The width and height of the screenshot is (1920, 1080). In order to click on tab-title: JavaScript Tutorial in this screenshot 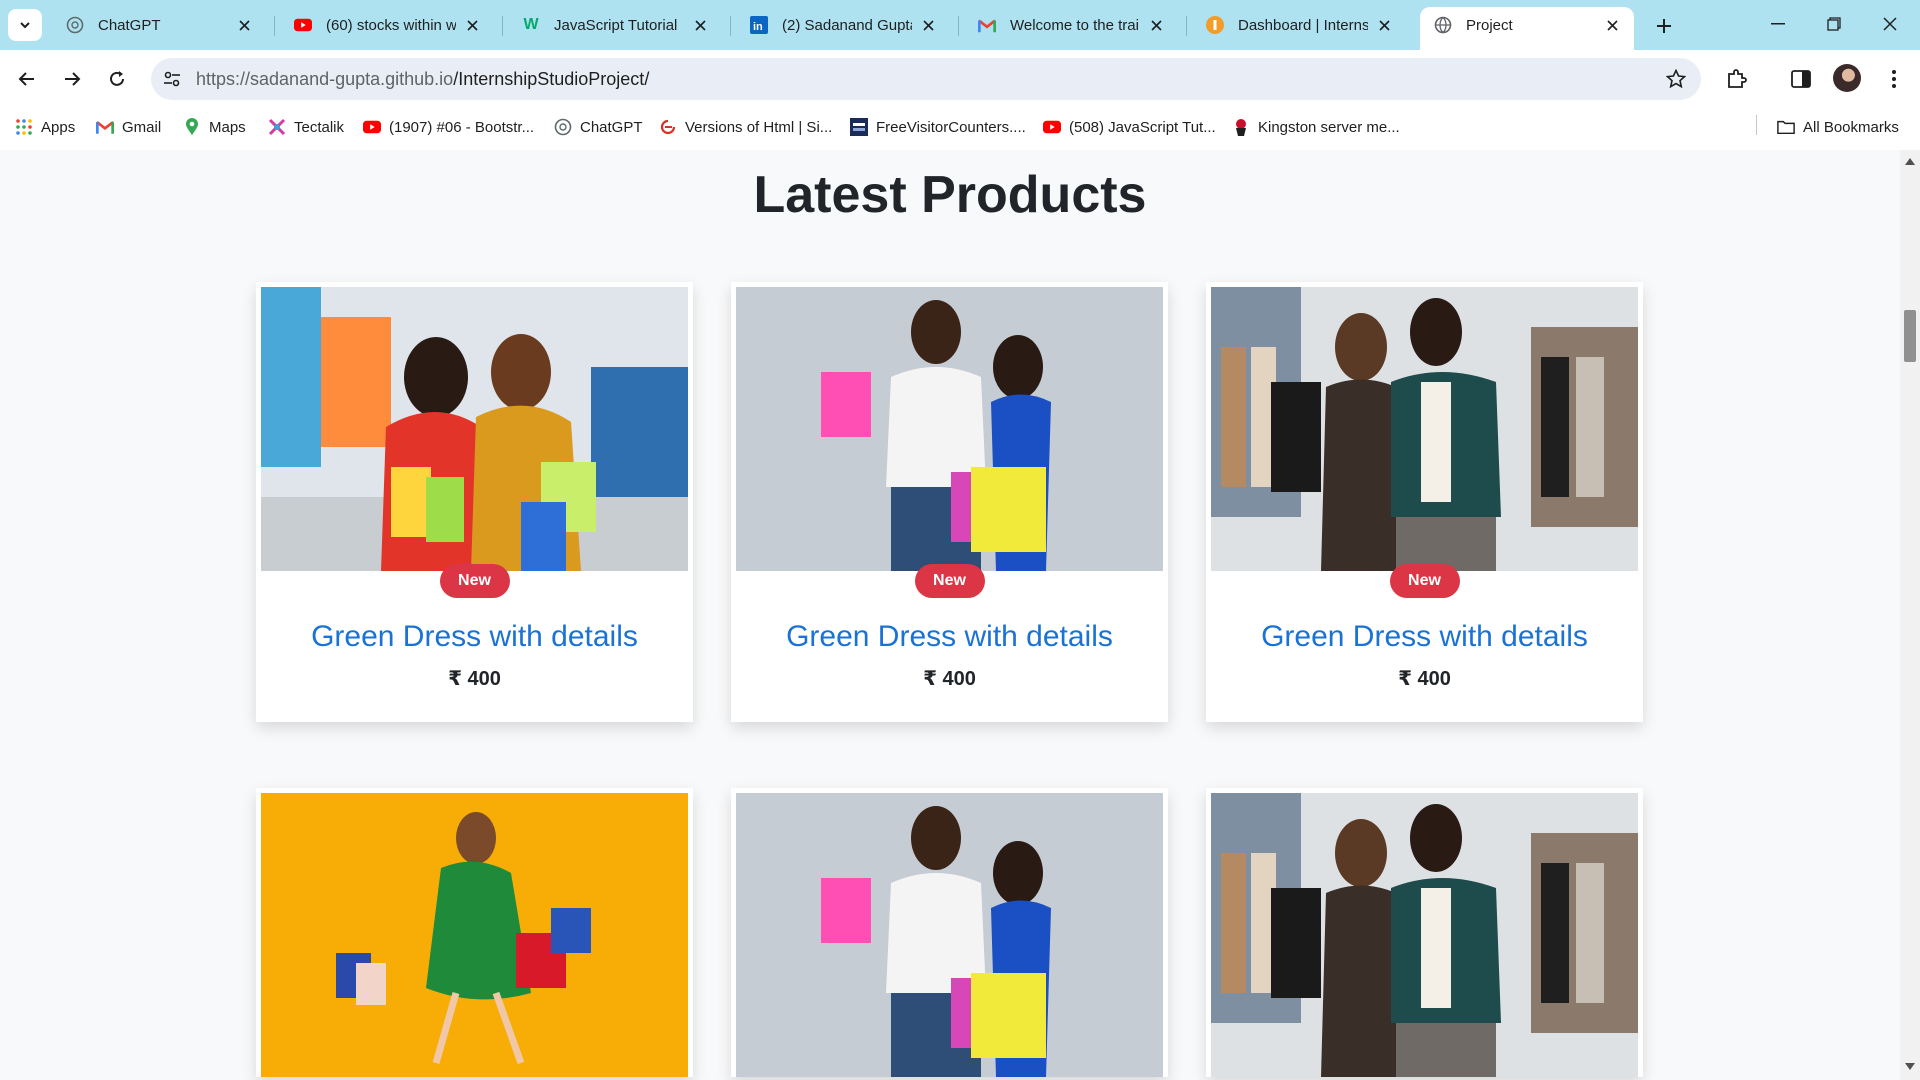, I will do `click(616, 25)`.